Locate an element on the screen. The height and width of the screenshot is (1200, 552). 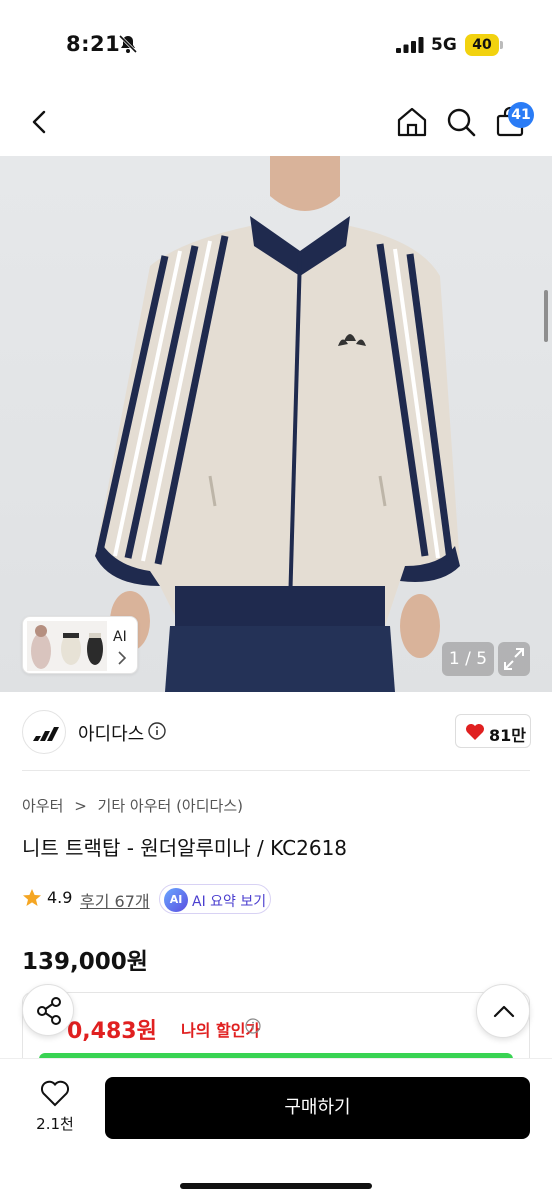
share-icon is located at coordinates (49, 1011).